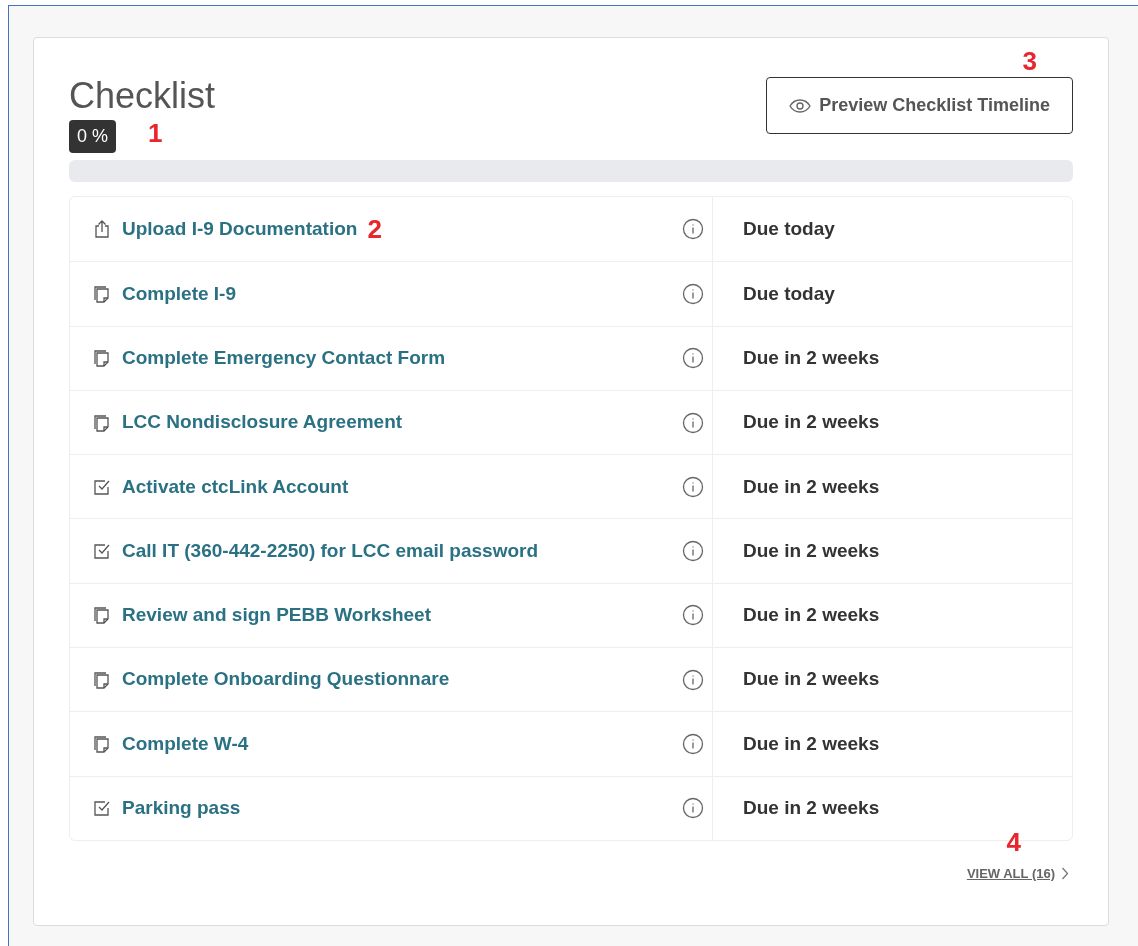  I want to click on callout-number: 4, so click(1013, 841).